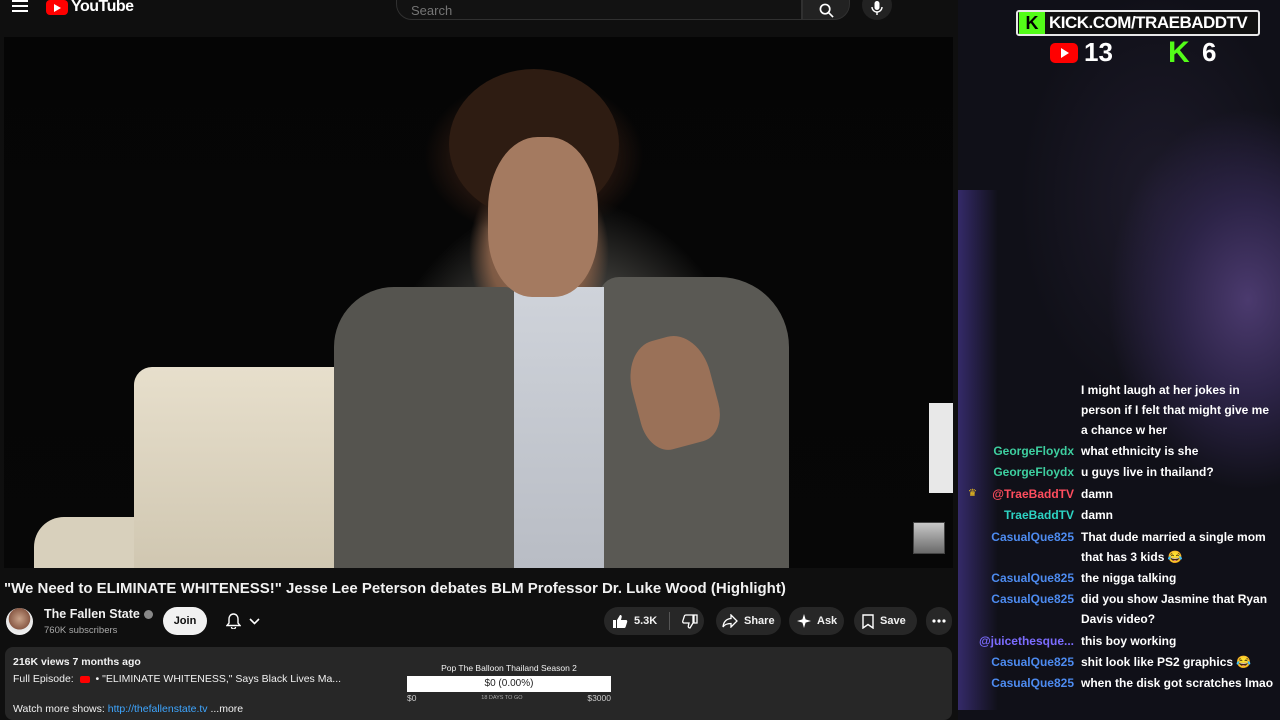 The image size is (1280, 720). What do you see at coordinates (243, 621) in the screenshot?
I see `notification-bell-button` at bounding box center [243, 621].